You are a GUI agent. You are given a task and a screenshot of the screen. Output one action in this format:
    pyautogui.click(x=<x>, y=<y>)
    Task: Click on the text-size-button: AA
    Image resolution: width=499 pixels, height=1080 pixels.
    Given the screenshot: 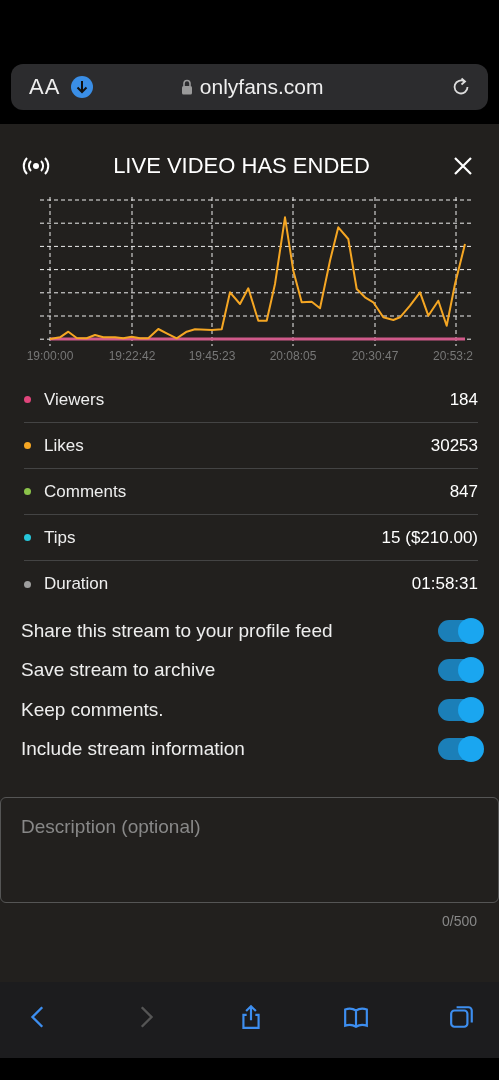 What is the action you would take?
    pyautogui.click(x=45, y=87)
    